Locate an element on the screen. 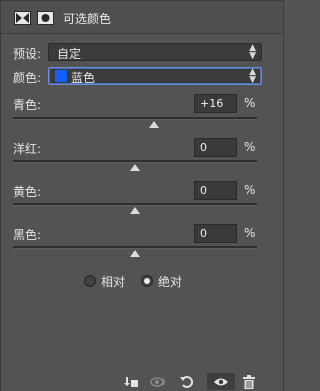 Image resolution: width=320 pixels, height=391 pixels. black-slider-track is located at coordinates (135, 247).